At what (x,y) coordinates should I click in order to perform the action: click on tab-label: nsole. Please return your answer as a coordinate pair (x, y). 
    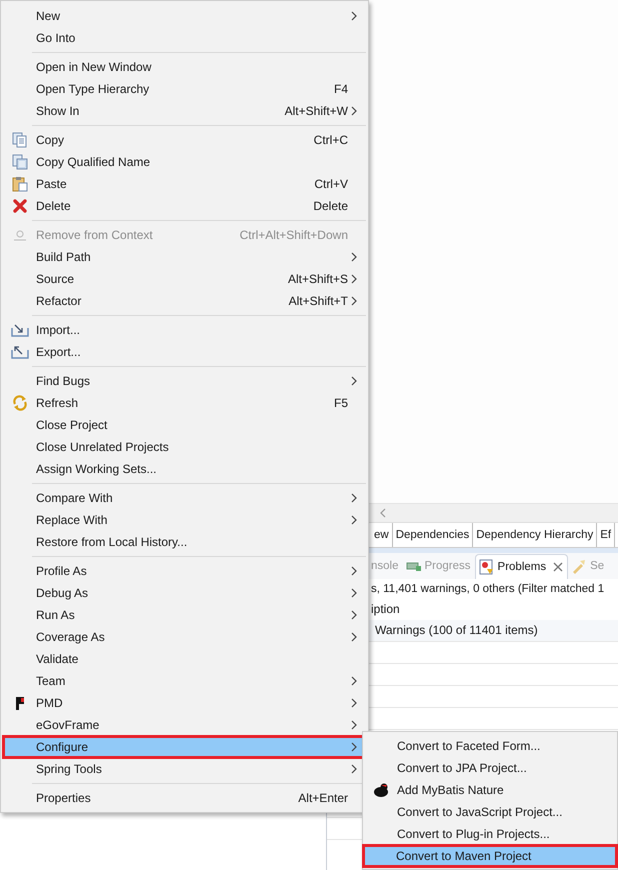
    Looking at the image, I should click on (384, 566).